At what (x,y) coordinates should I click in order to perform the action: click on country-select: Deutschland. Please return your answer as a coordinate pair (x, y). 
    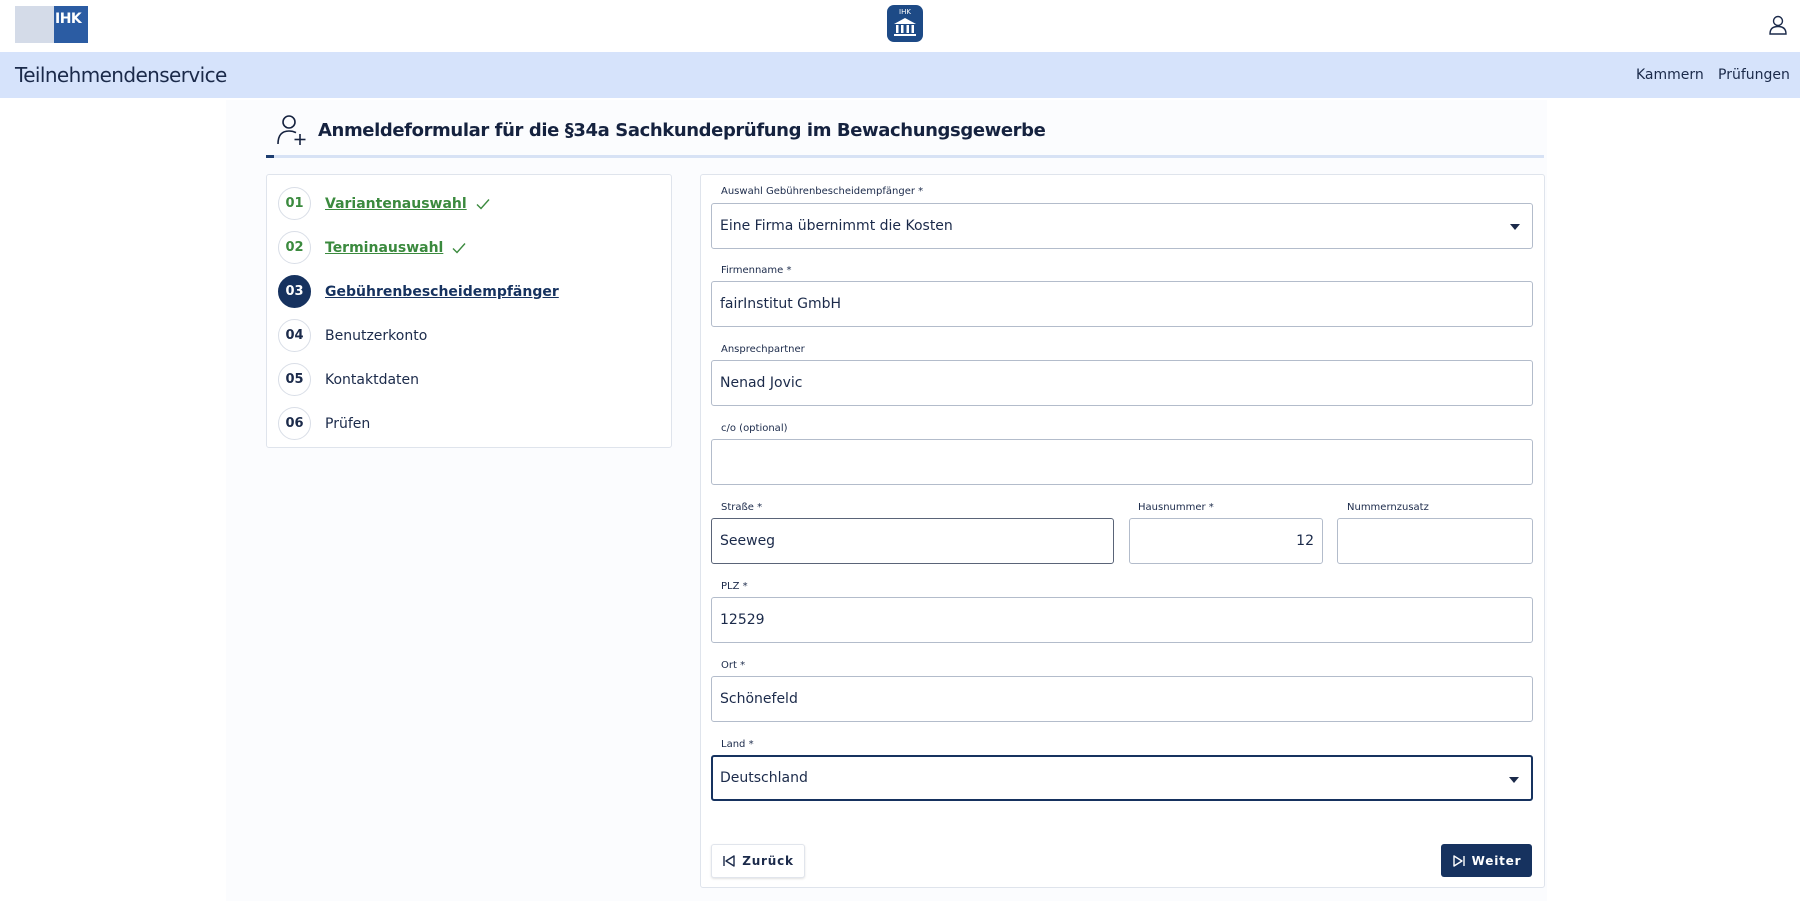
    Looking at the image, I should click on (1122, 778).